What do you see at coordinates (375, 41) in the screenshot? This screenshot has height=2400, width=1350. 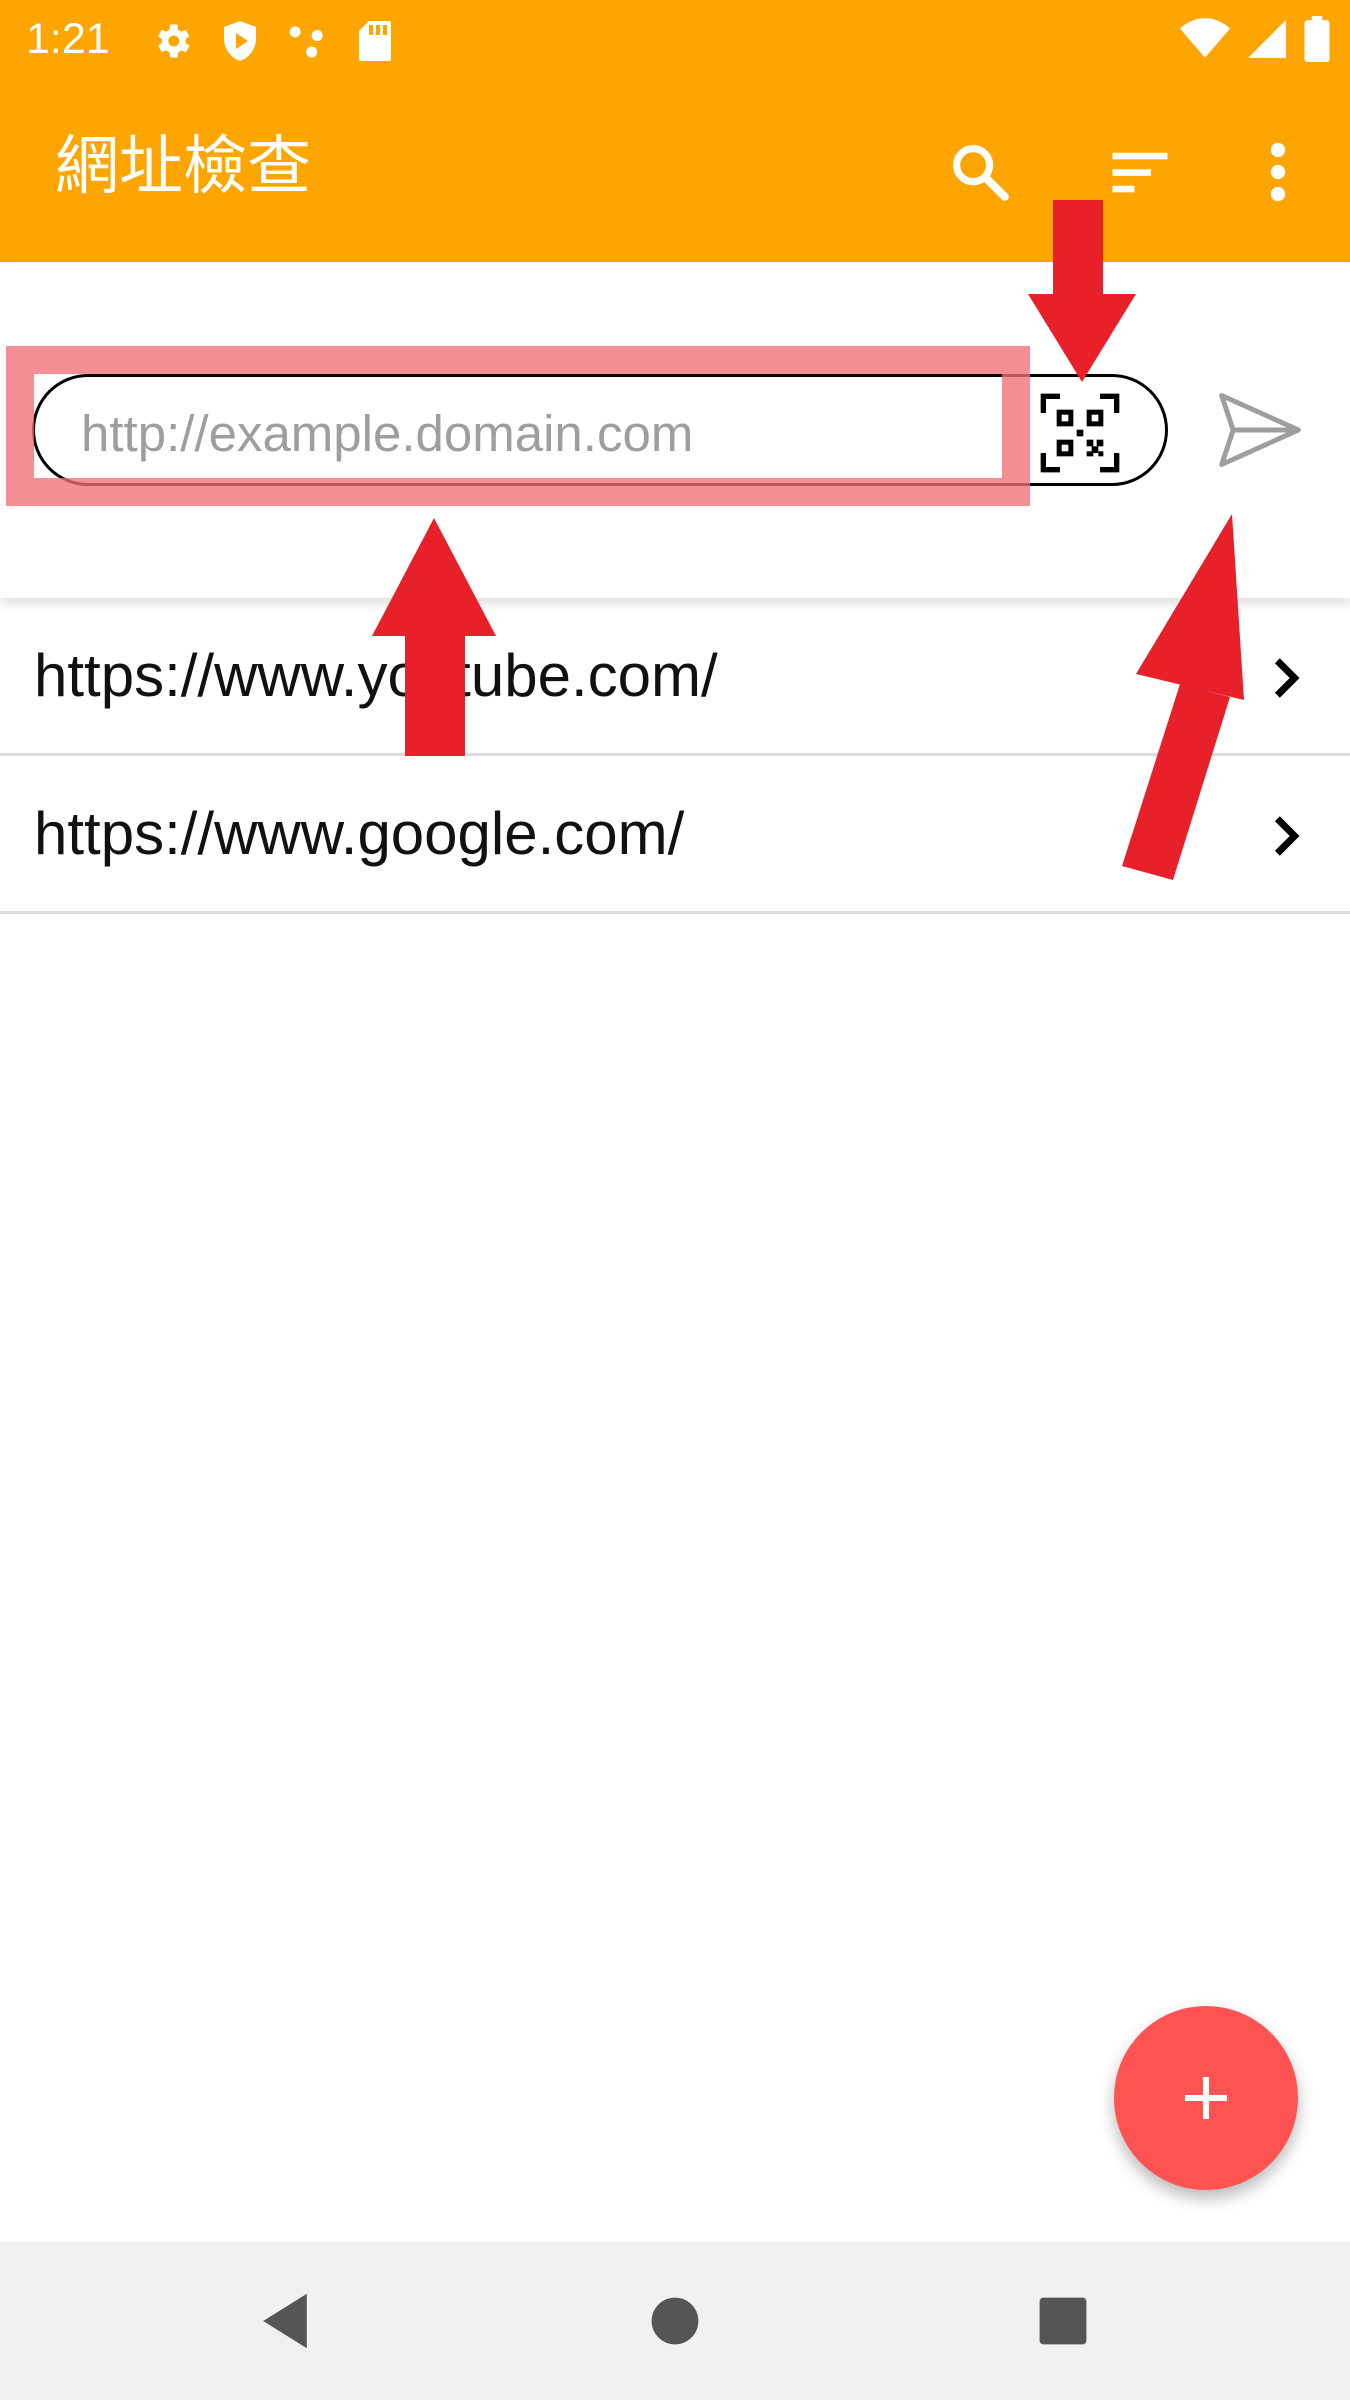 I see `sd-card-icon` at bounding box center [375, 41].